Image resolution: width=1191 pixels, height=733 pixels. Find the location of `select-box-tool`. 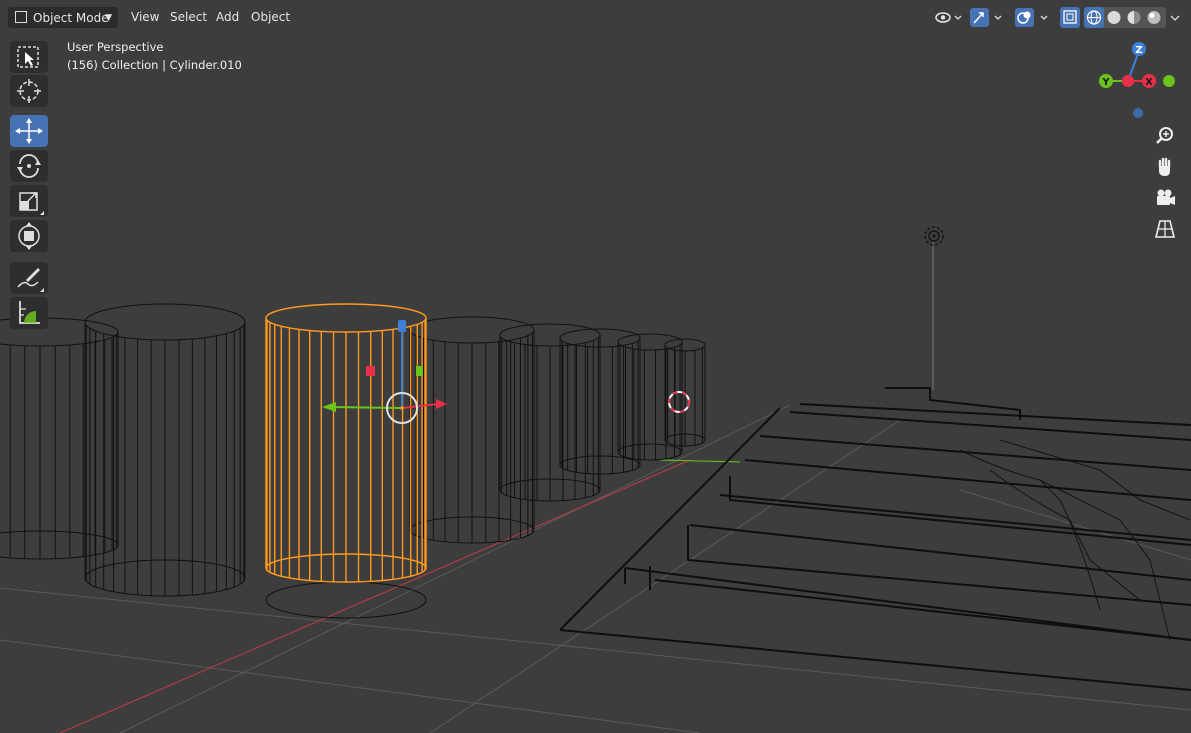

select-box-tool is located at coordinates (29, 57).